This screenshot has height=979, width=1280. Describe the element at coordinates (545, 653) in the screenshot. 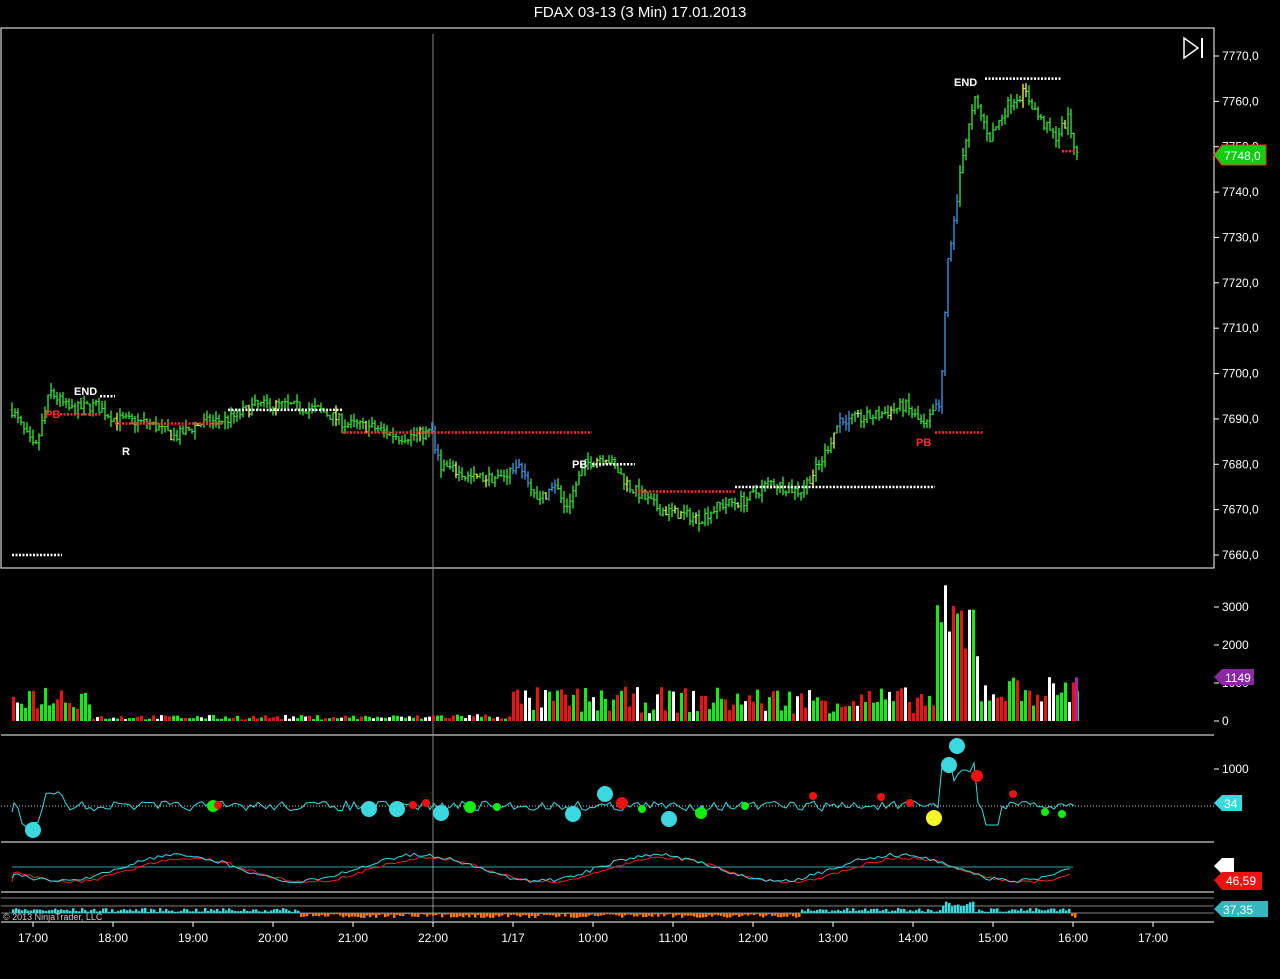

I see `volume-panel` at that location.